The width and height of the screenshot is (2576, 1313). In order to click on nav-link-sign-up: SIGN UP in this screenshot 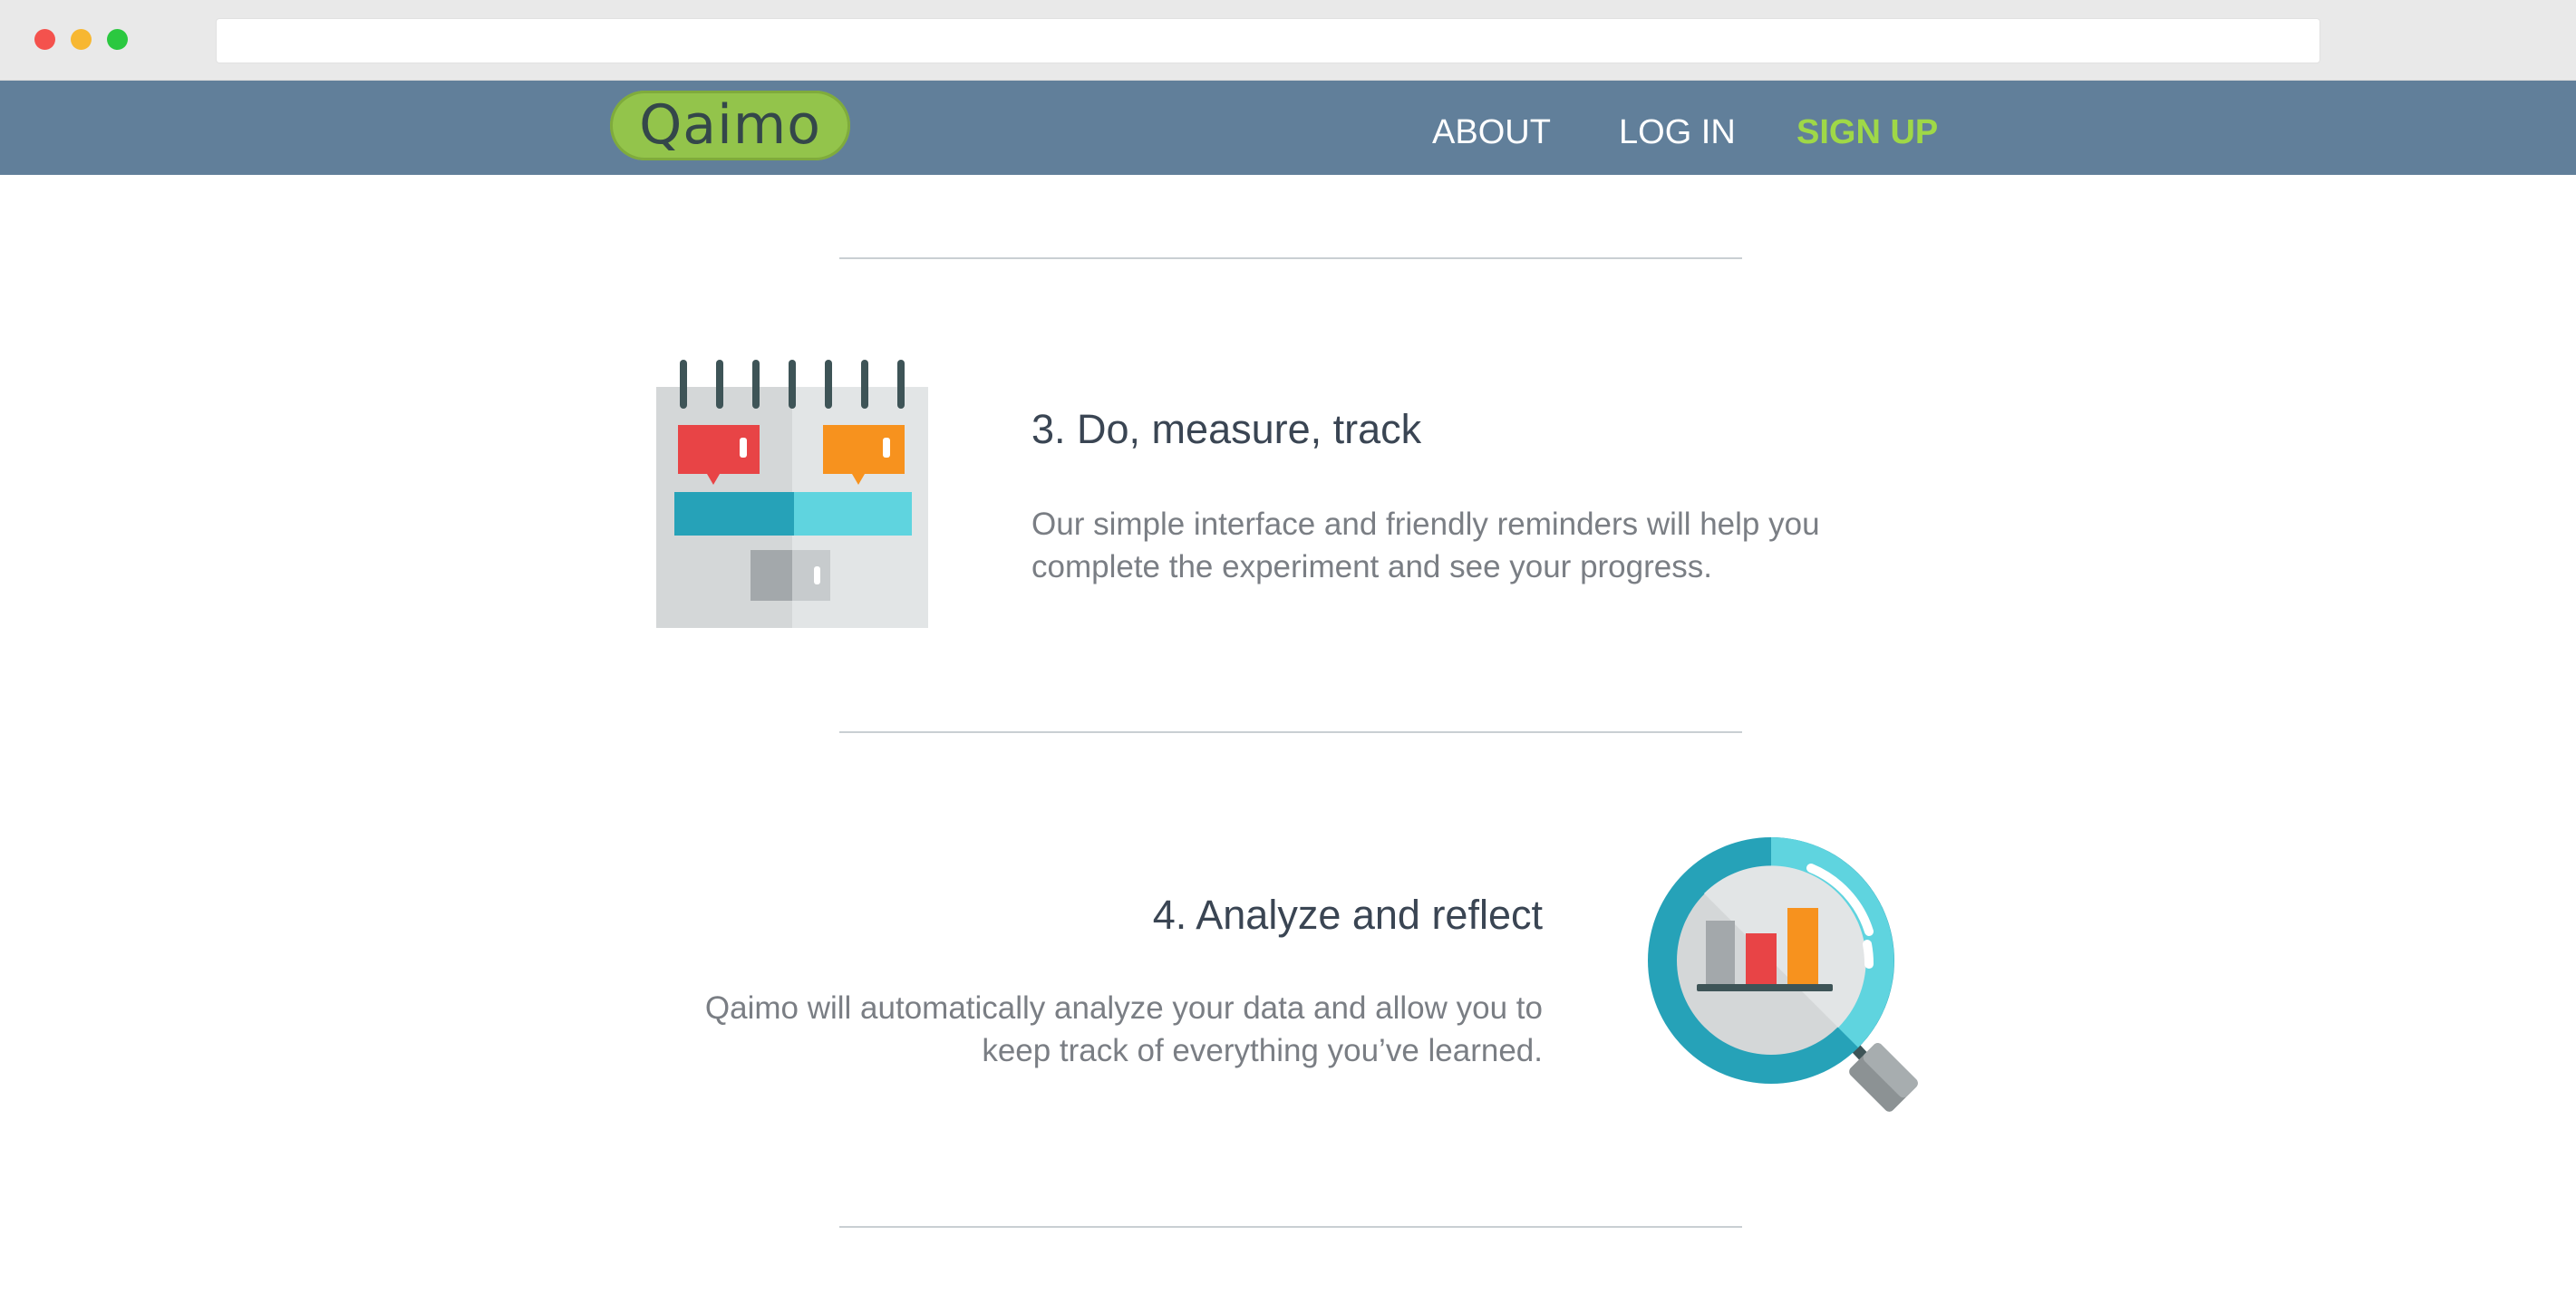, I will do `click(1867, 132)`.